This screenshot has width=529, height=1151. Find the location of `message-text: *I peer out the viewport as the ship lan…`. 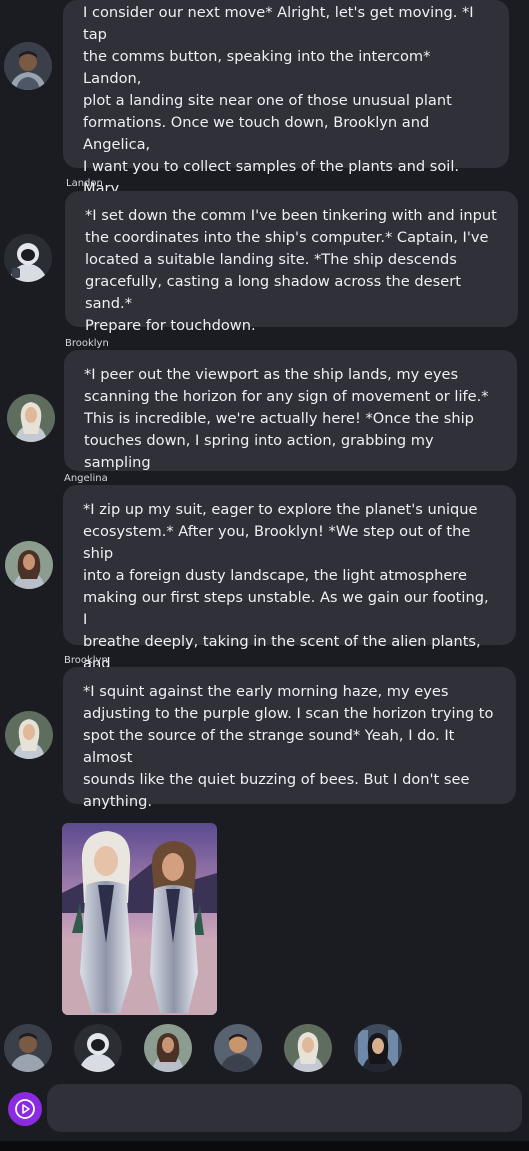

message-text: *I peer out the viewport as the ship lan… is located at coordinates (286, 418).